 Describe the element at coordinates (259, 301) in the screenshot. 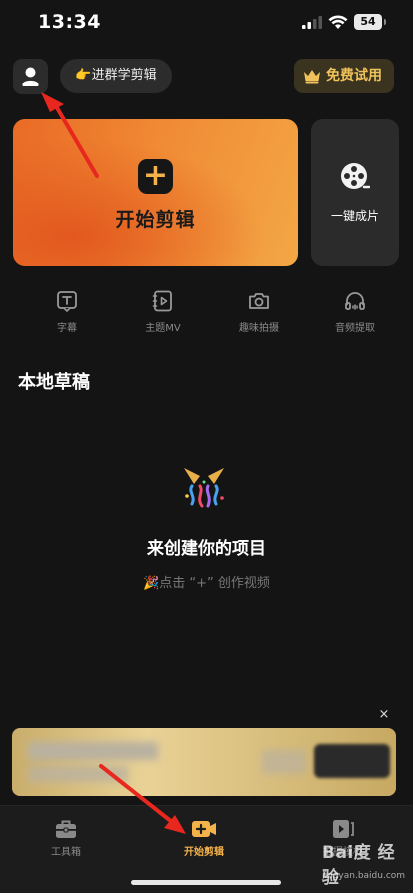

I see `camera-icon` at that location.